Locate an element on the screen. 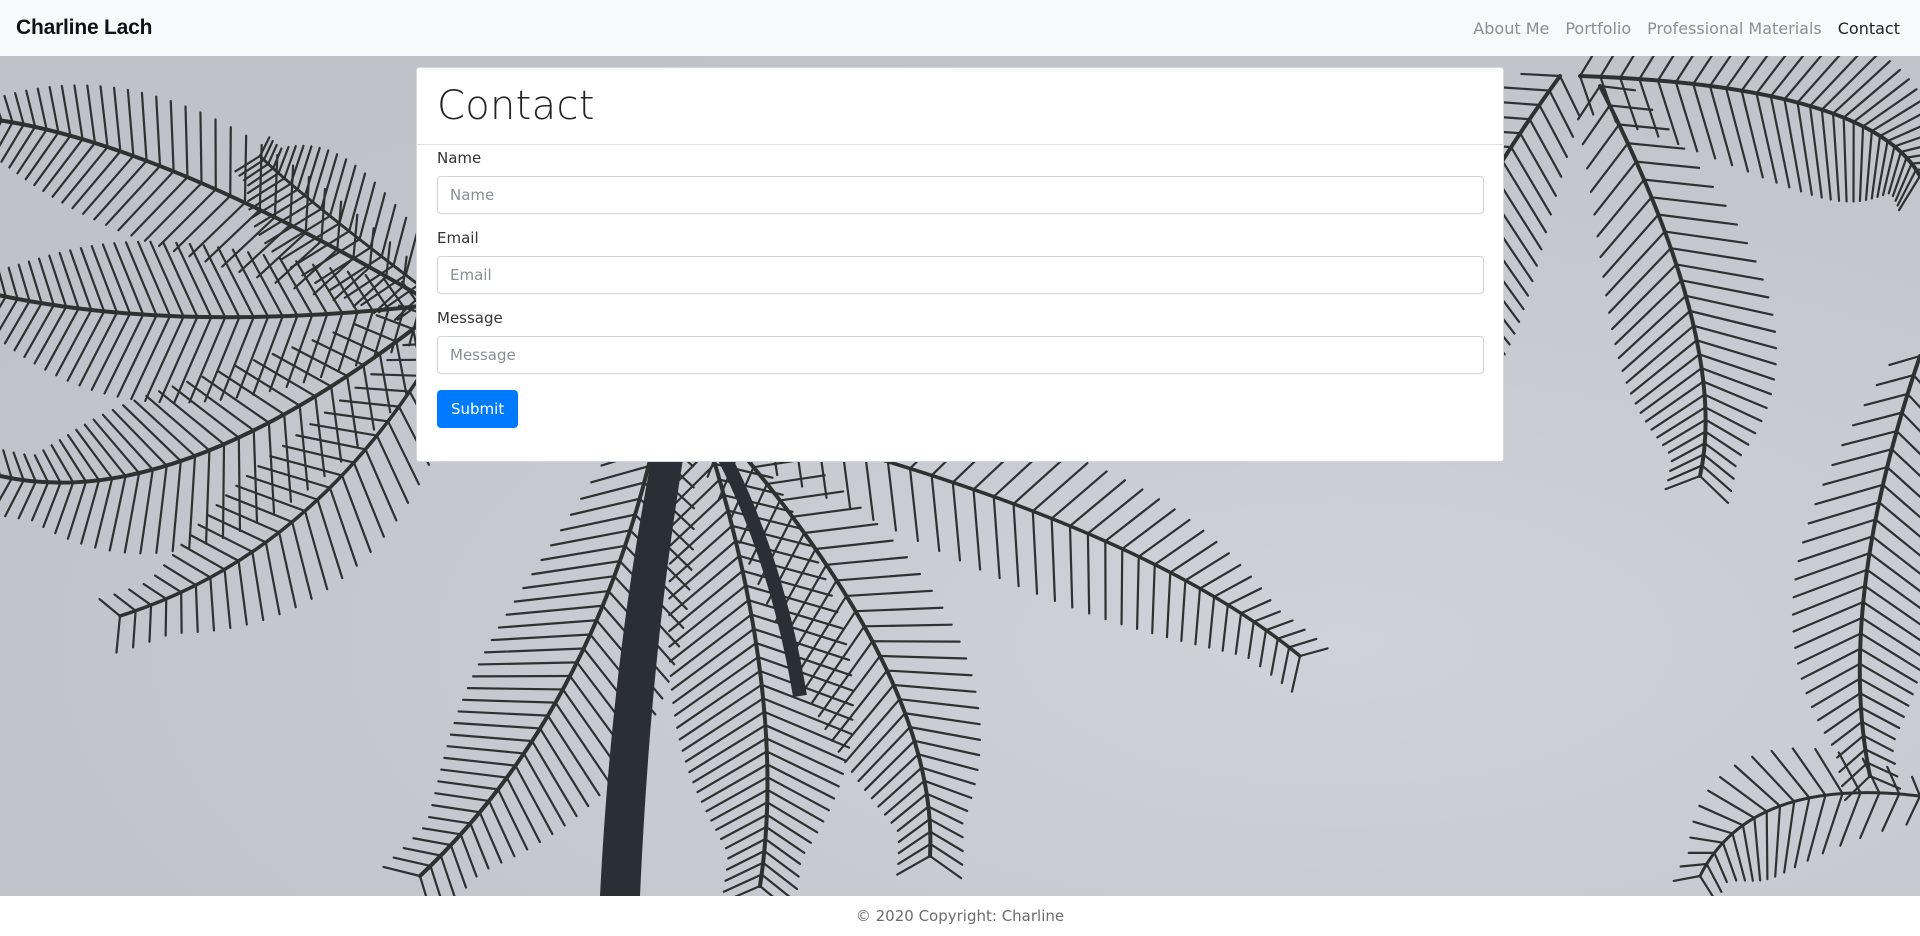 The height and width of the screenshot is (936, 1920). nav-link-contact: Contact is located at coordinates (1869, 28).